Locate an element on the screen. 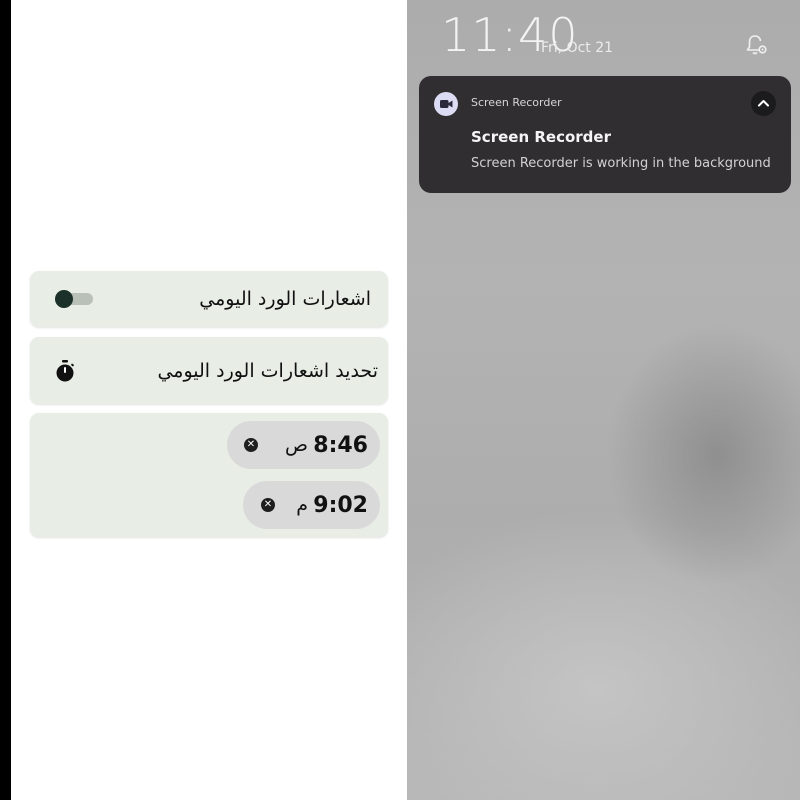  daily-notifications-toggle is located at coordinates (74, 299).